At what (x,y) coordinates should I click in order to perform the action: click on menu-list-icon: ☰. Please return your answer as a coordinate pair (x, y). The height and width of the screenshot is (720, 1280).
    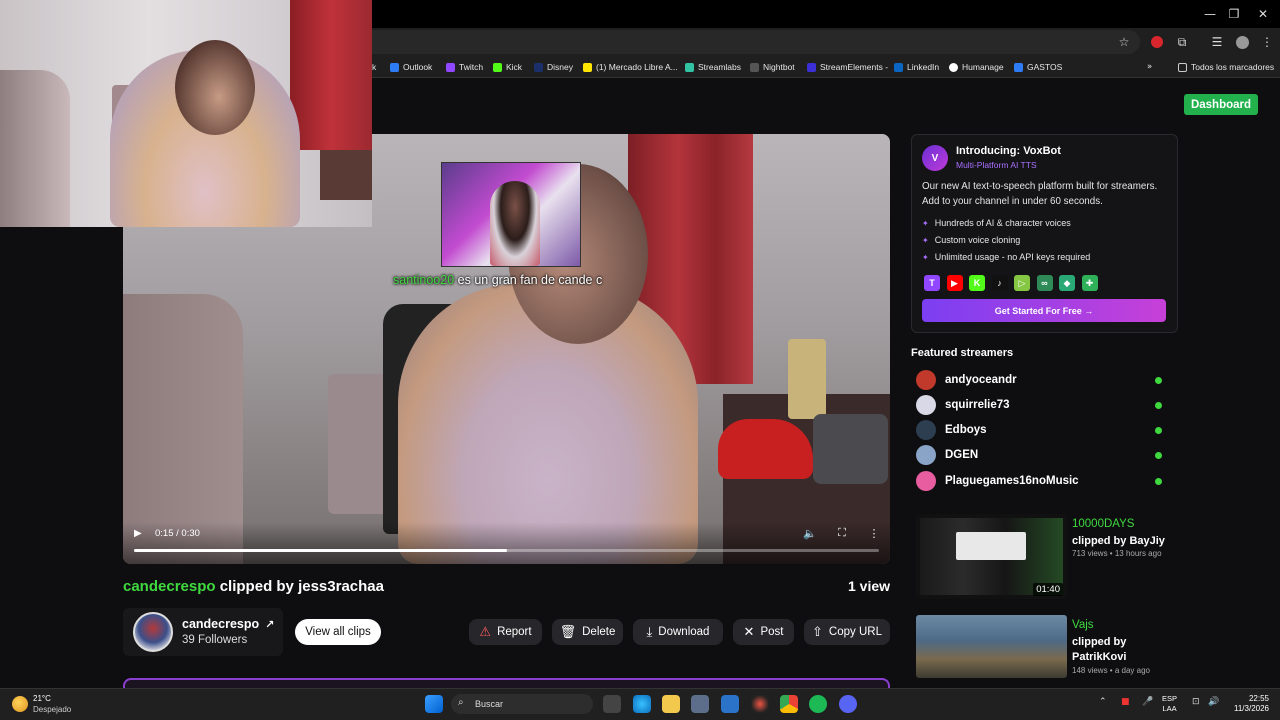
    Looking at the image, I should click on (1217, 42).